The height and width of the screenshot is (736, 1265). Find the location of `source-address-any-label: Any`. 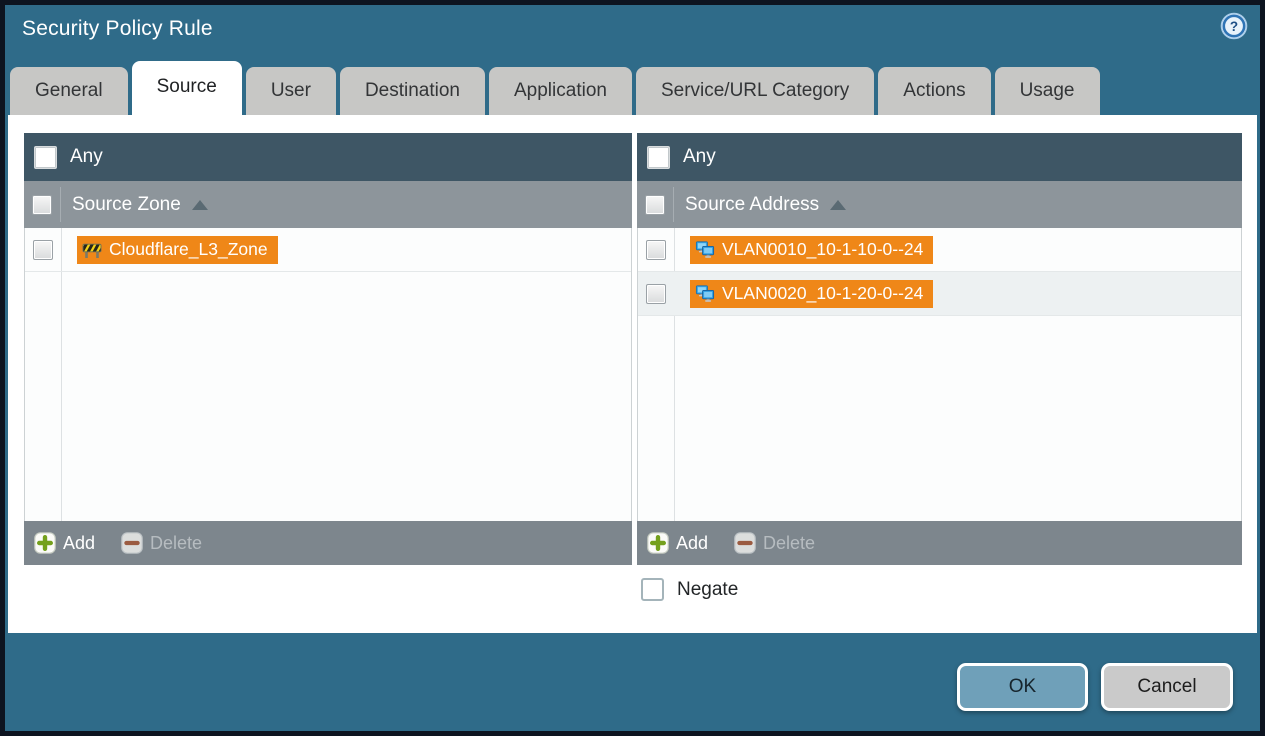

source-address-any-label: Any is located at coordinates (699, 156).